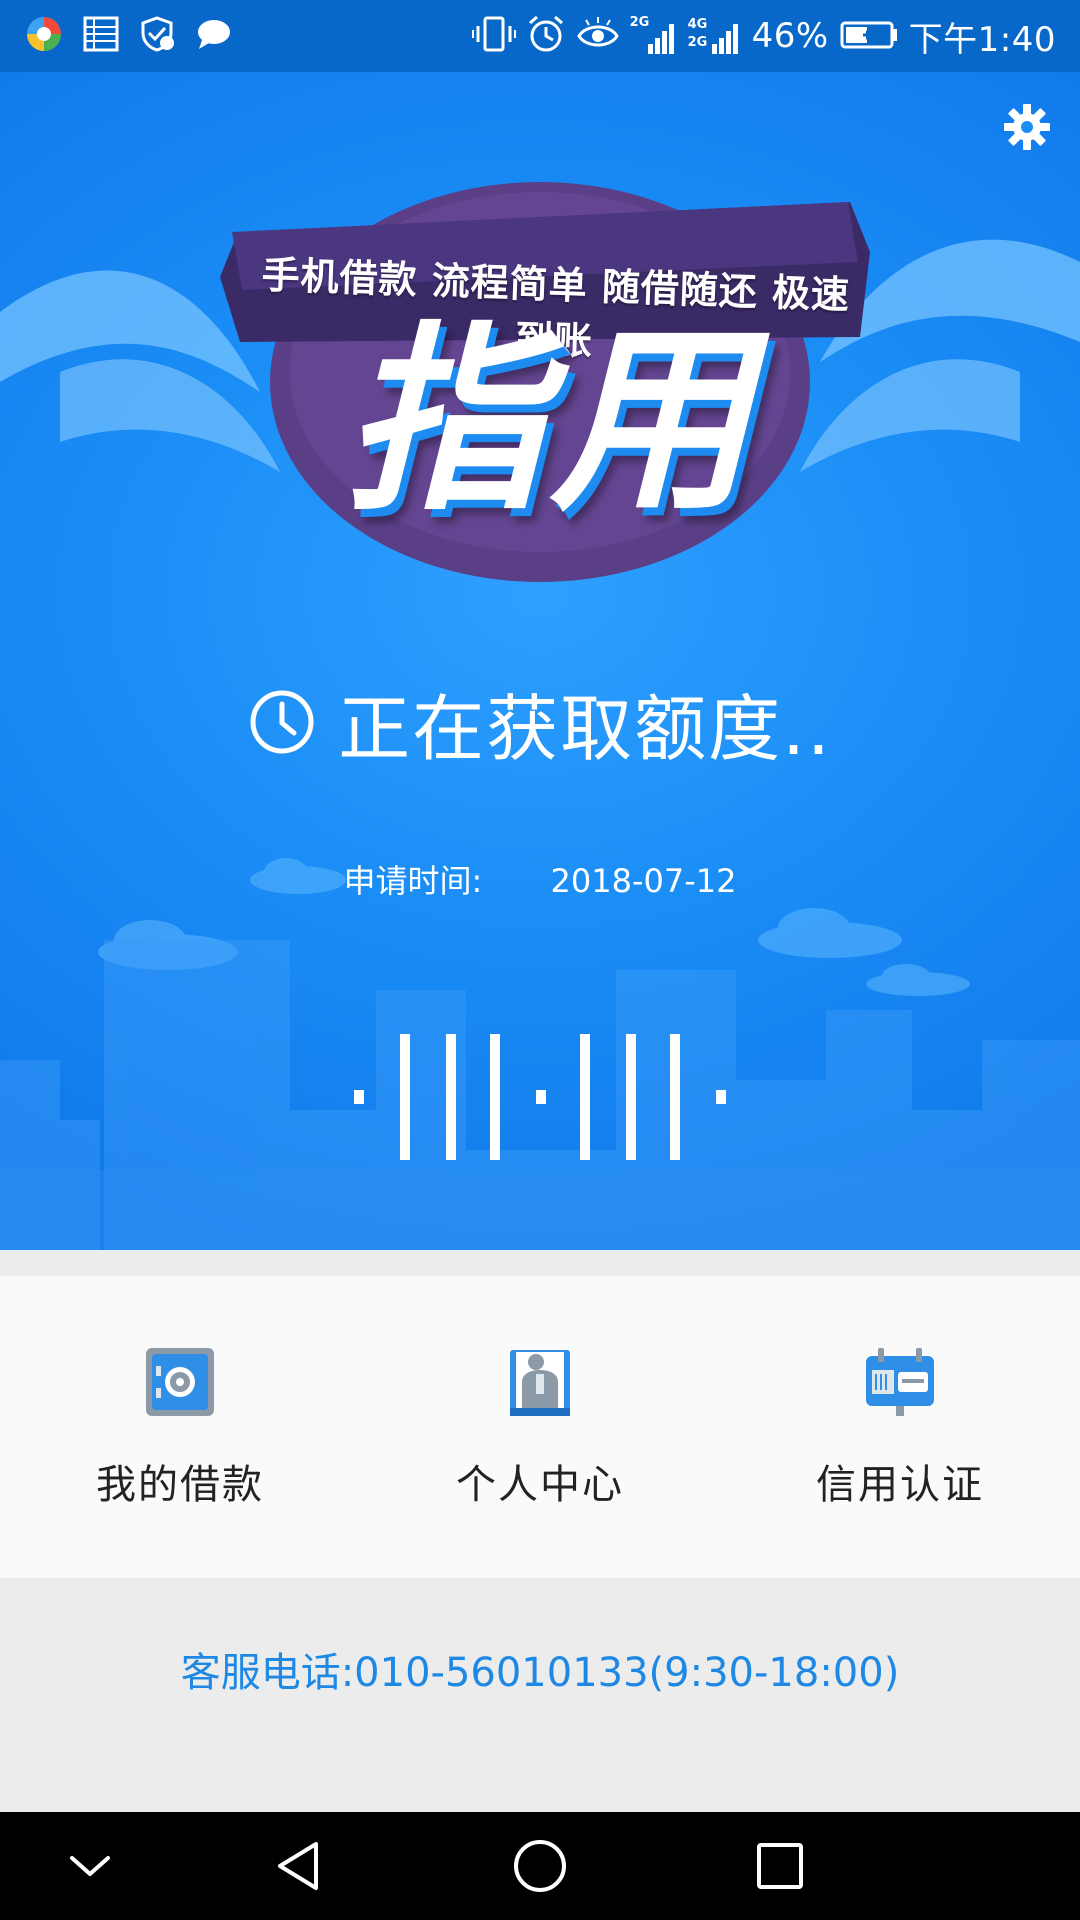  I want to click on nav-home-button, so click(540, 1866).